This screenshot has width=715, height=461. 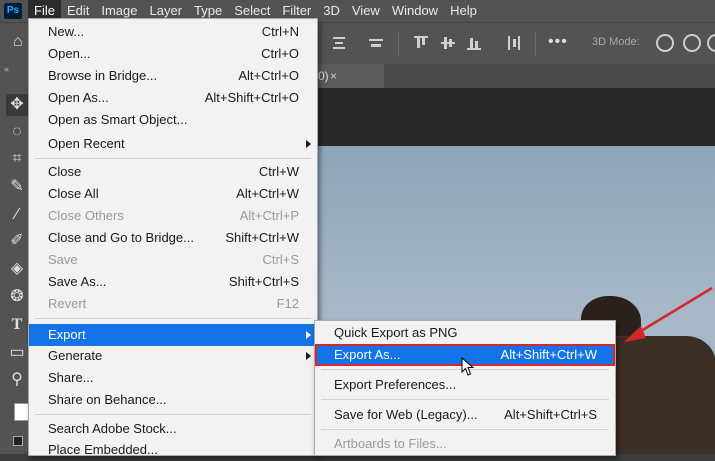 I want to click on menu-item-export: Export, so click(x=173, y=335).